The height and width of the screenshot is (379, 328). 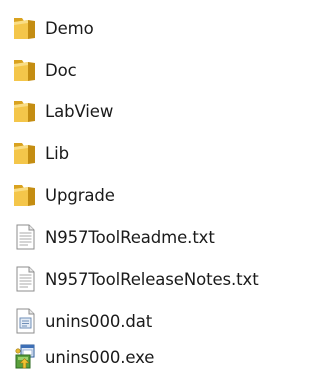 I want to click on file-item-lib: Lib, so click(x=39, y=153).